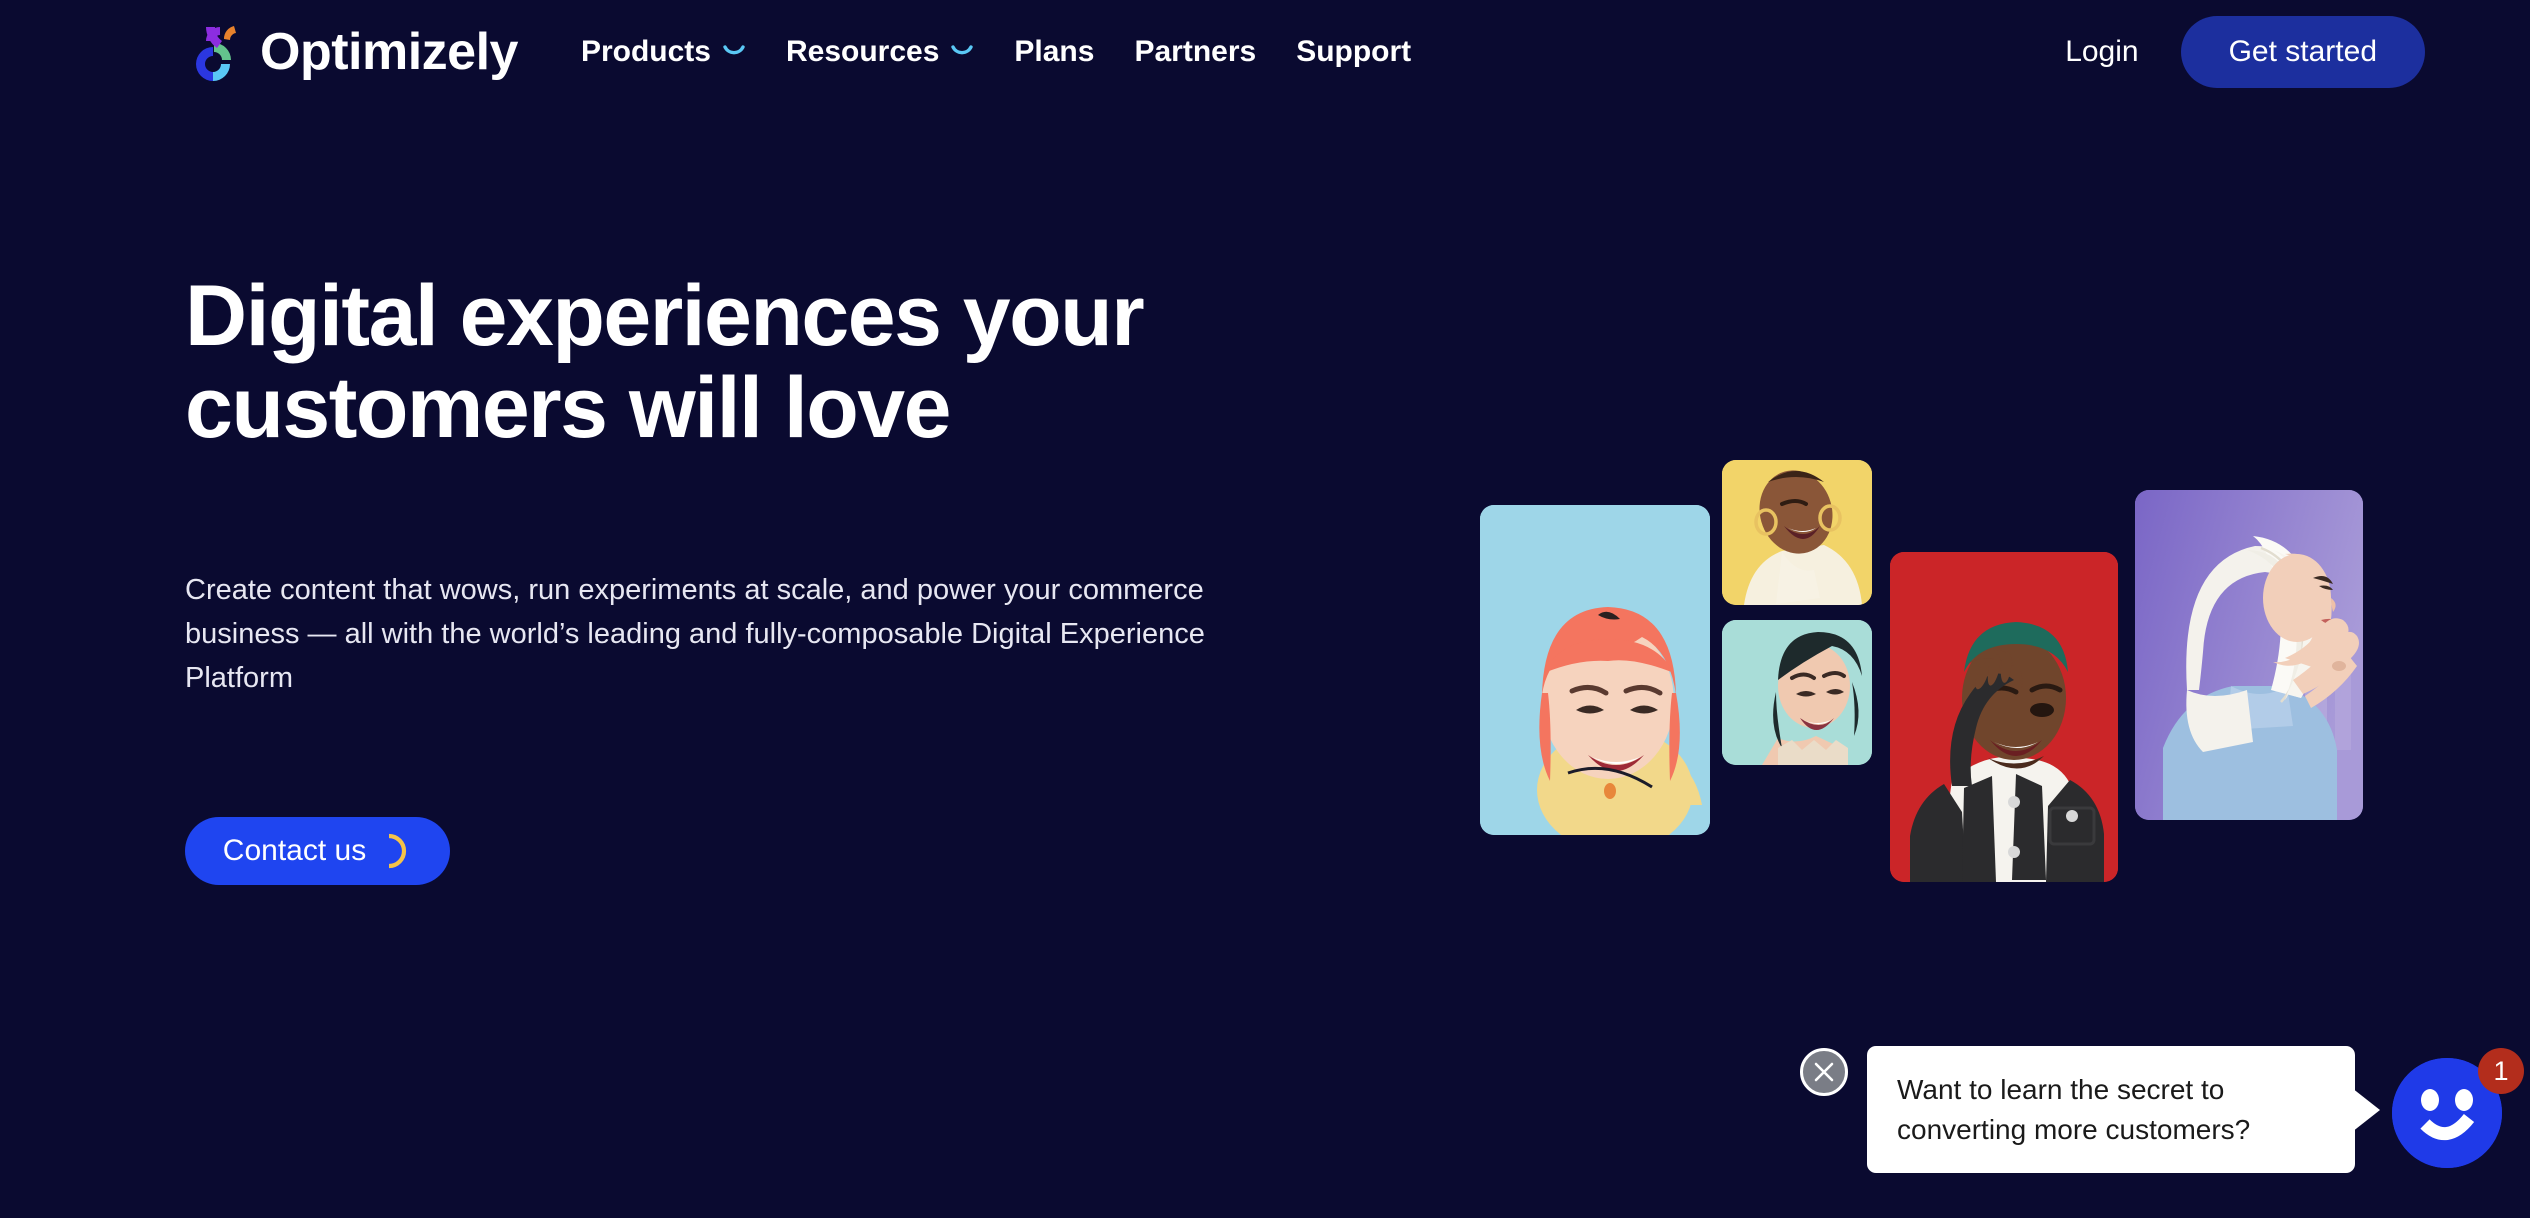 The image size is (2530, 1218). I want to click on photo-card-man-red, so click(2004, 717).